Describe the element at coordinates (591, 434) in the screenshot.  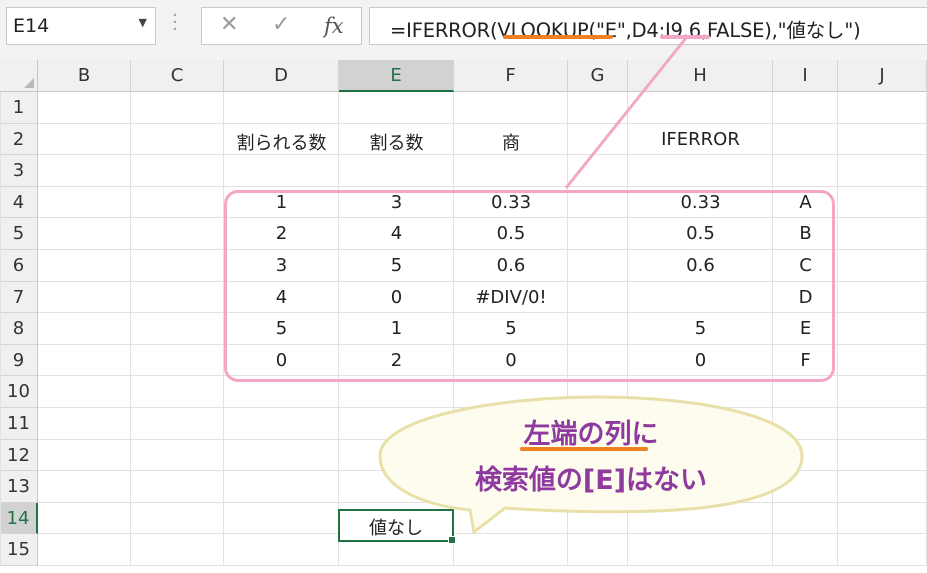
I see `callout-line-1: 左端の列に` at that location.